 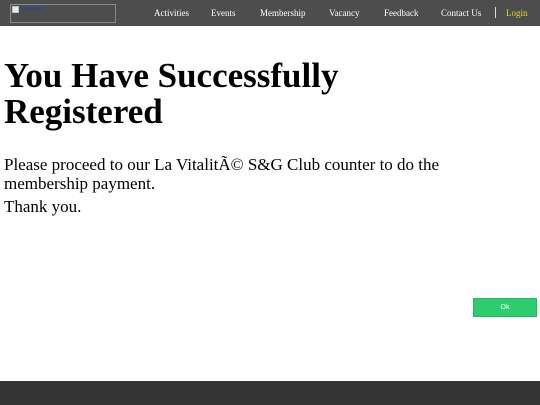 What do you see at coordinates (401, 13) in the screenshot?
I see `nav-link-feedback: Feedback` at bounding box center [401, 13].